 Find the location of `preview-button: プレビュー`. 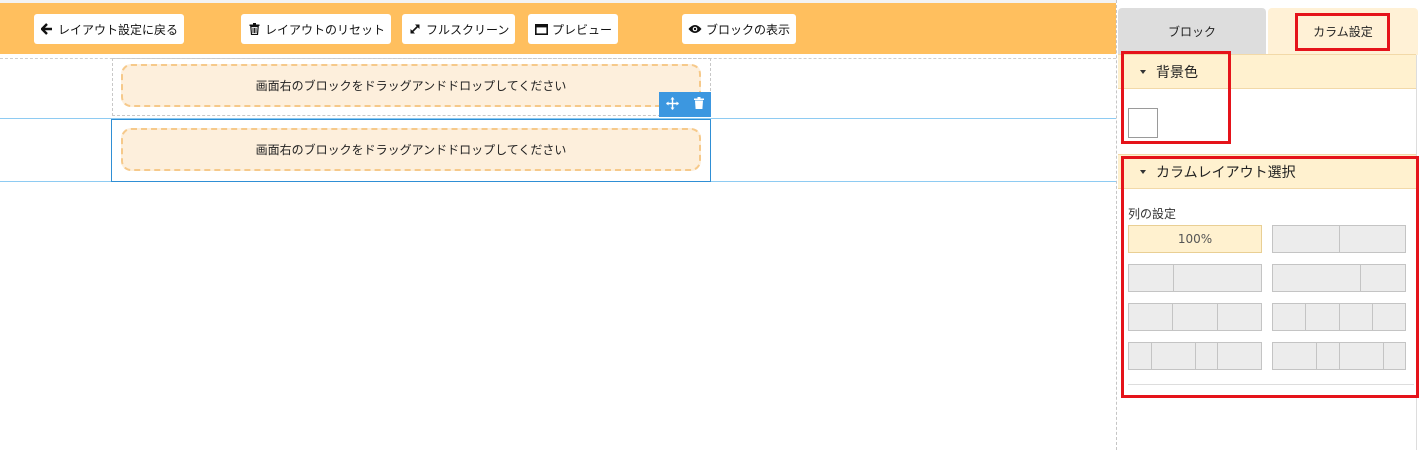

preview-button: プレビュー is located at coordinates (573, 29).